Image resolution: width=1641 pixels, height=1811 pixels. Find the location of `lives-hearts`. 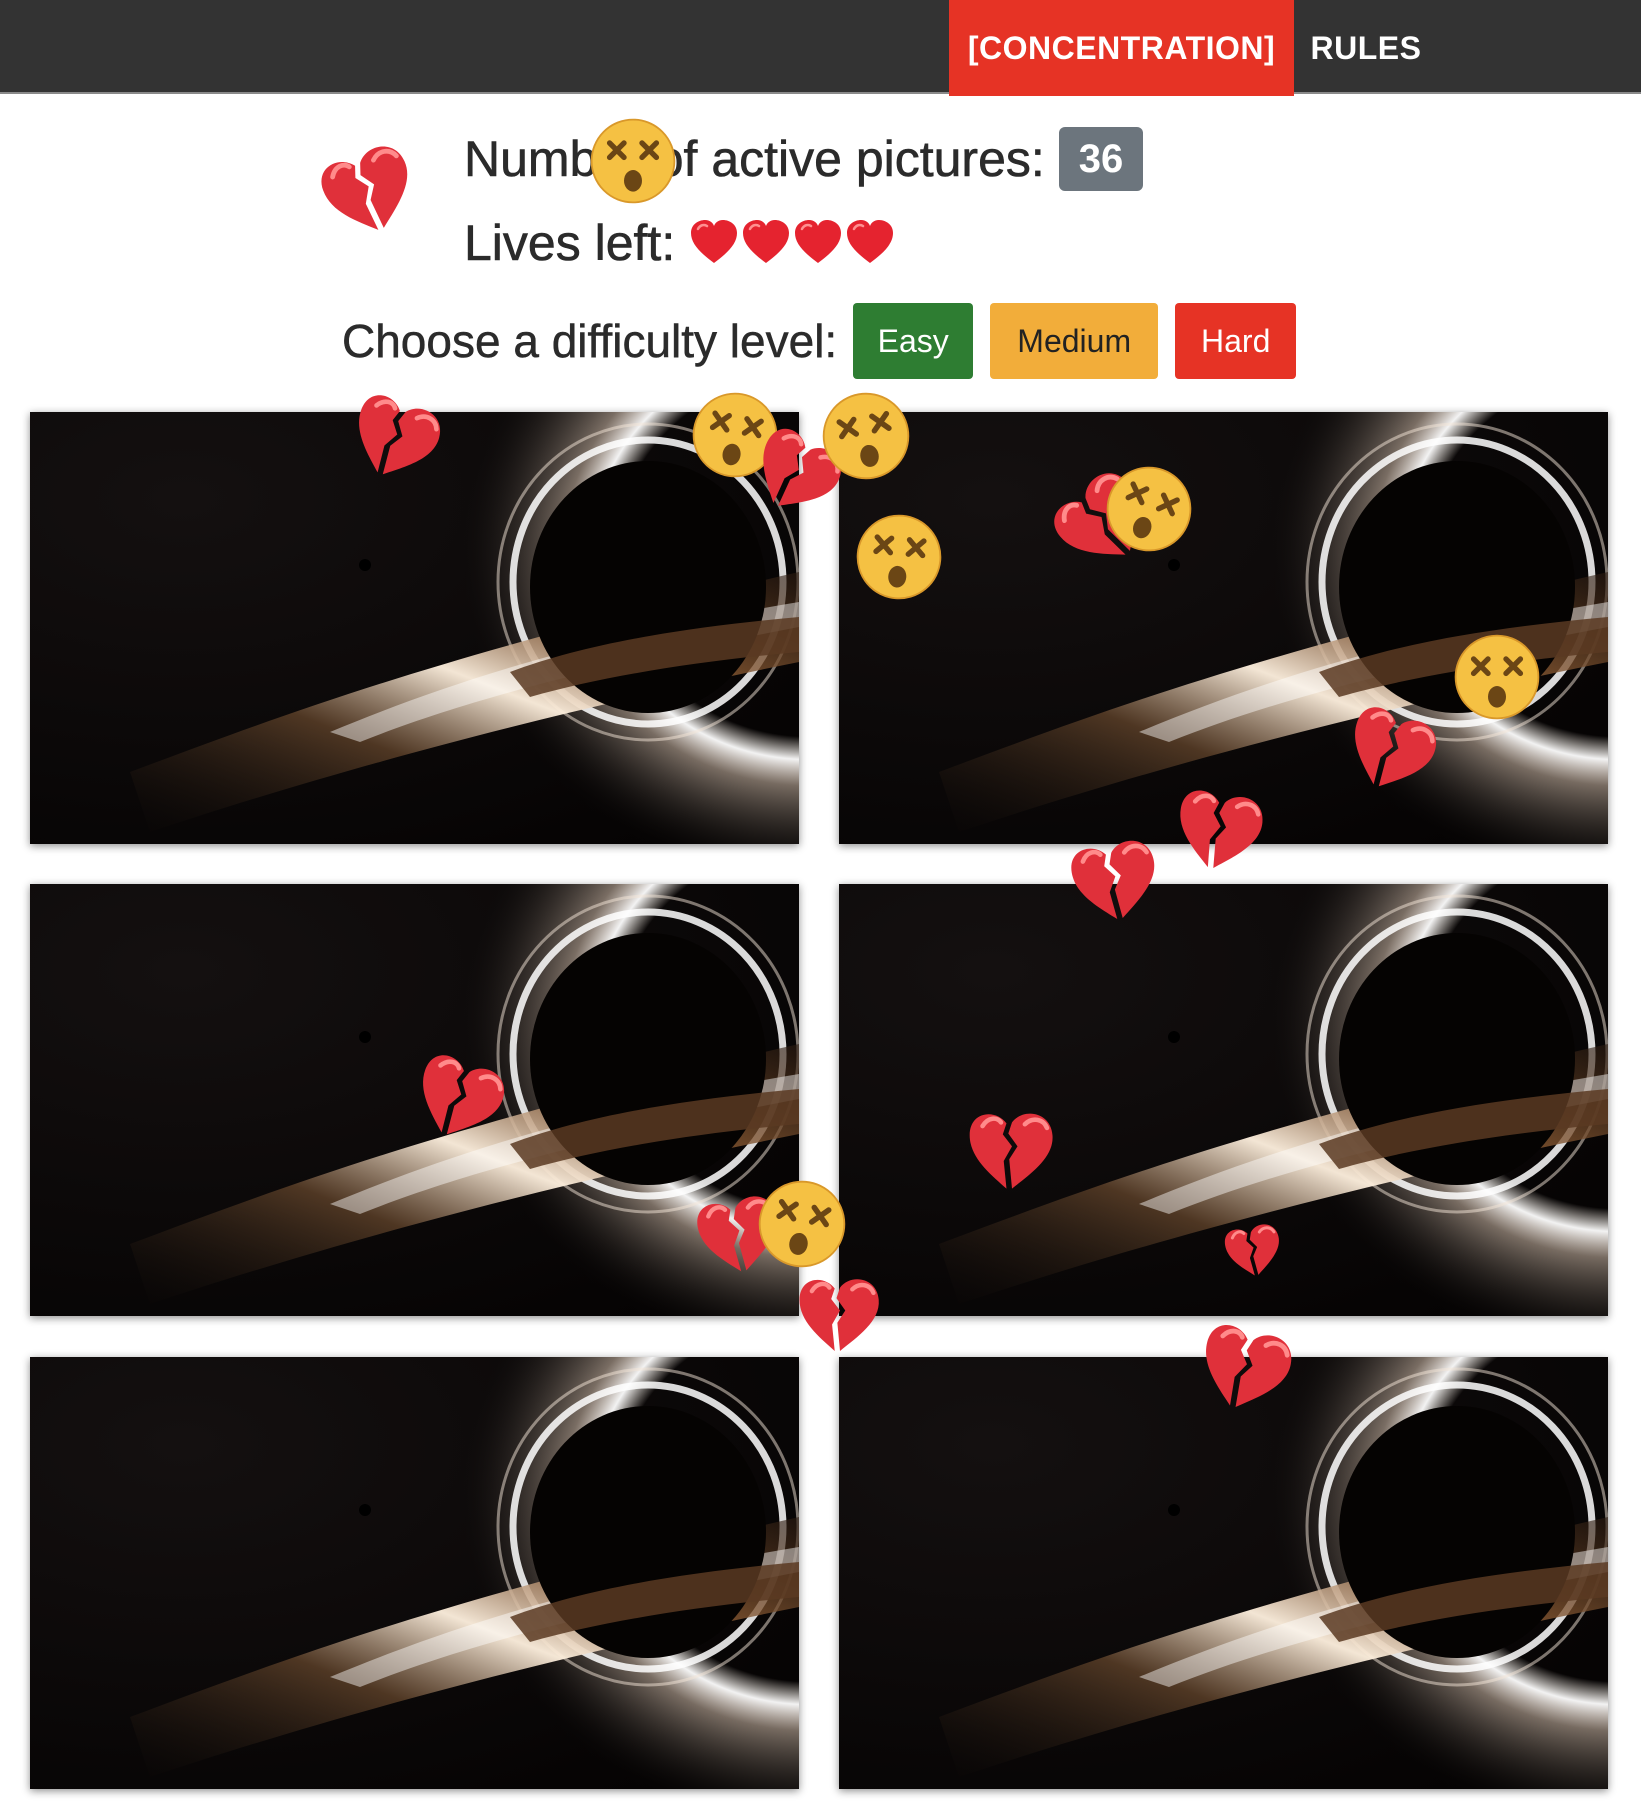

lives-hearts is located at coordinates (792, 243).